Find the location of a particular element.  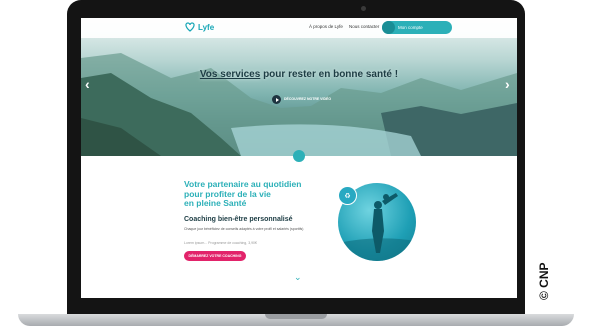

account-button: Mon compte is located at coordinates (417, 27).